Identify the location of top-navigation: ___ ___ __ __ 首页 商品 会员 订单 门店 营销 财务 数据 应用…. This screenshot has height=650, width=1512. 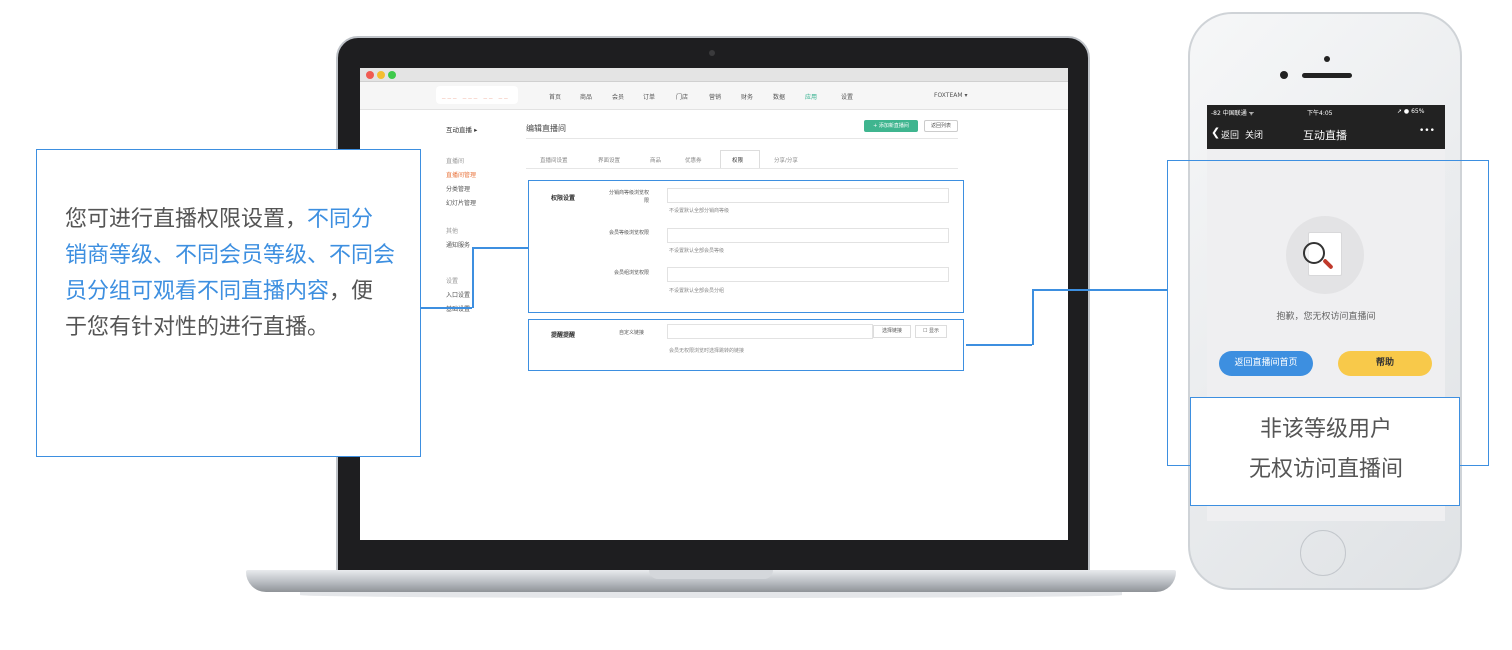
(714, 96).